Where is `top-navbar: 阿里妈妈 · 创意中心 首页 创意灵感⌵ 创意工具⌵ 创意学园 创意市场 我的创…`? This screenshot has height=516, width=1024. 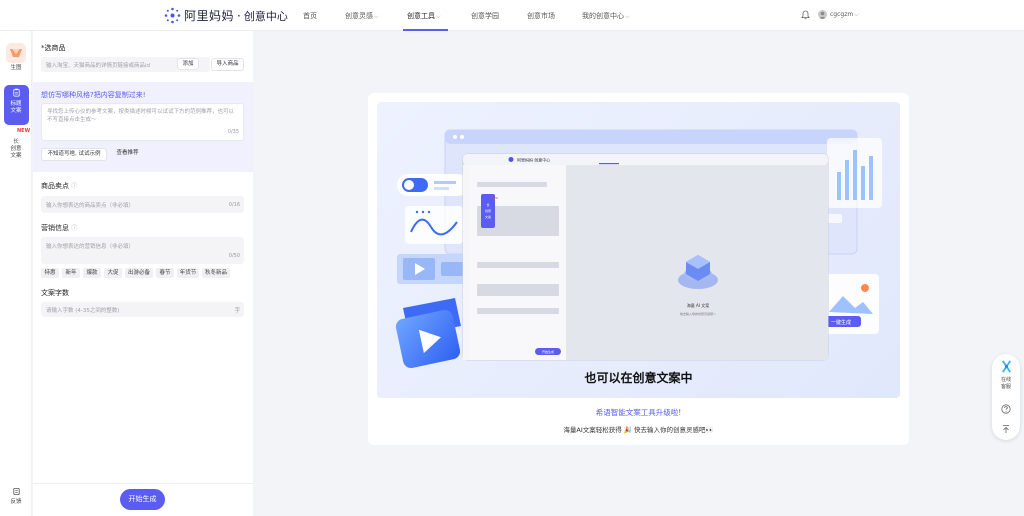
top-navbar: 阿里妈妈 · 创意中心 首页 创意灵感⌵ 创意工具⌵ 创意学园 创意市场 我的创… is located at coordinates (512, 15).